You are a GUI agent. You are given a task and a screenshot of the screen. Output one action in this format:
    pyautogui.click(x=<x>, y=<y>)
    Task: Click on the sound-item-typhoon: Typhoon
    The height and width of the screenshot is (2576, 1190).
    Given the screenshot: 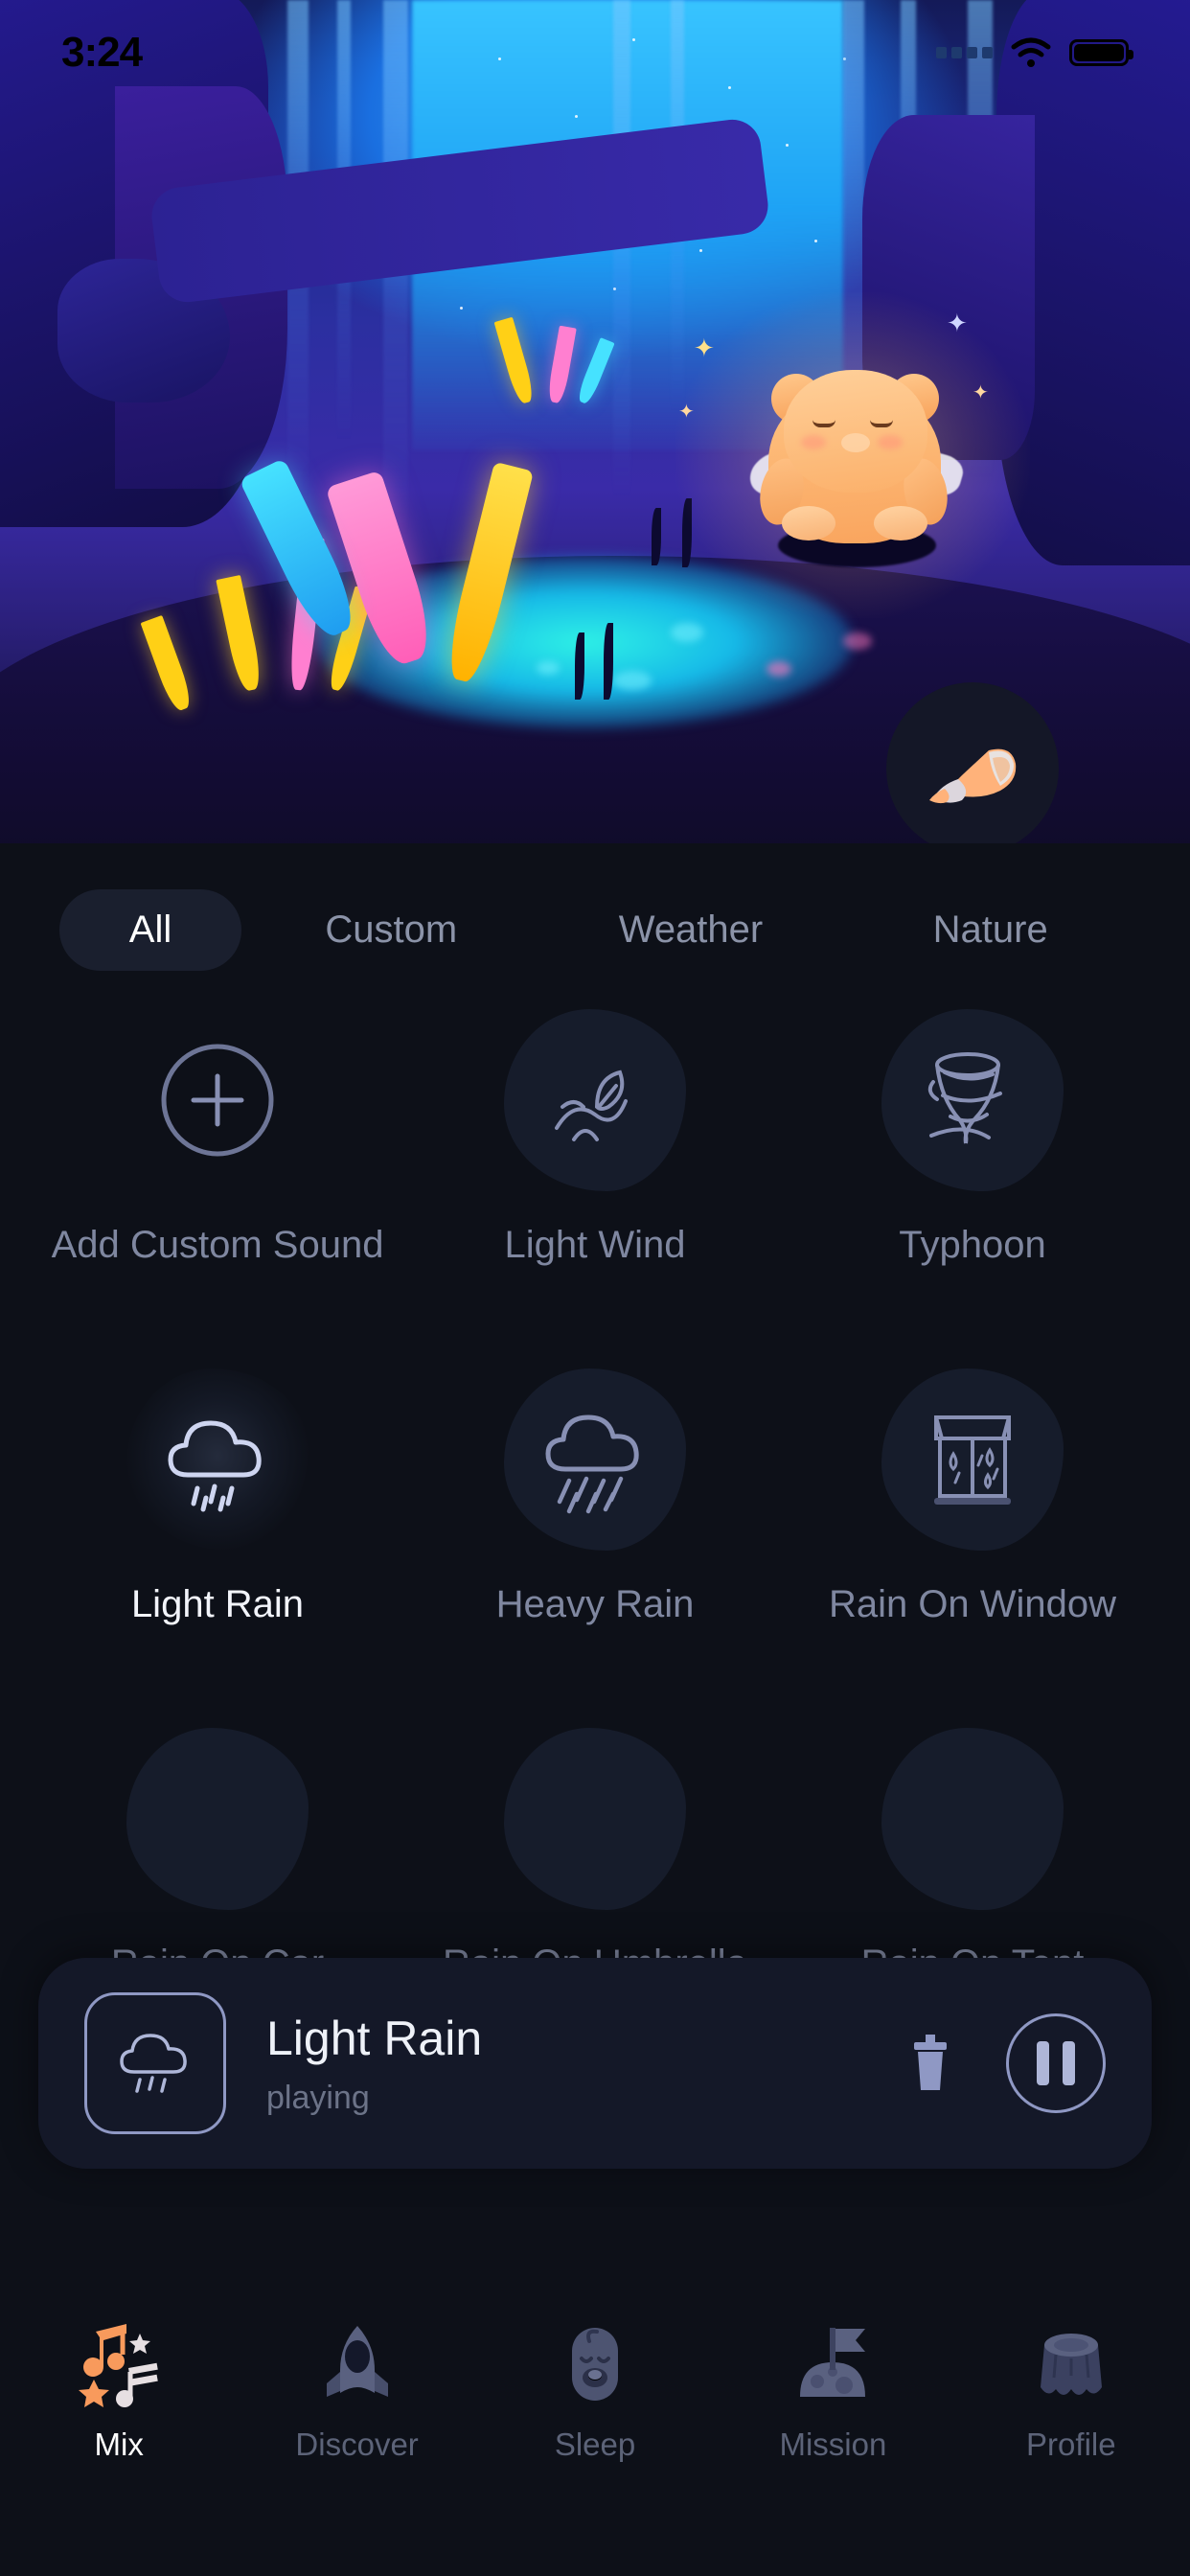 What is the action you would take?
    pyautogui.click(x=973, y=1138)
    